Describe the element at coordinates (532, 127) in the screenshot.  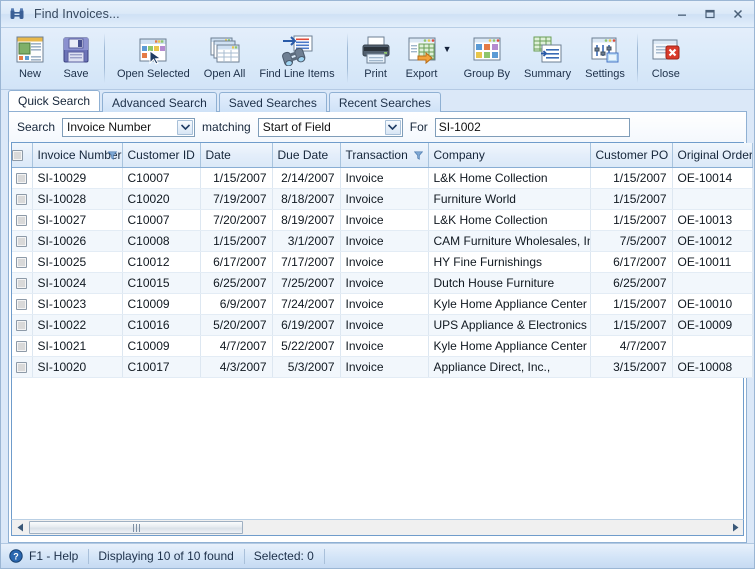
I see `search-term-input` at that location.